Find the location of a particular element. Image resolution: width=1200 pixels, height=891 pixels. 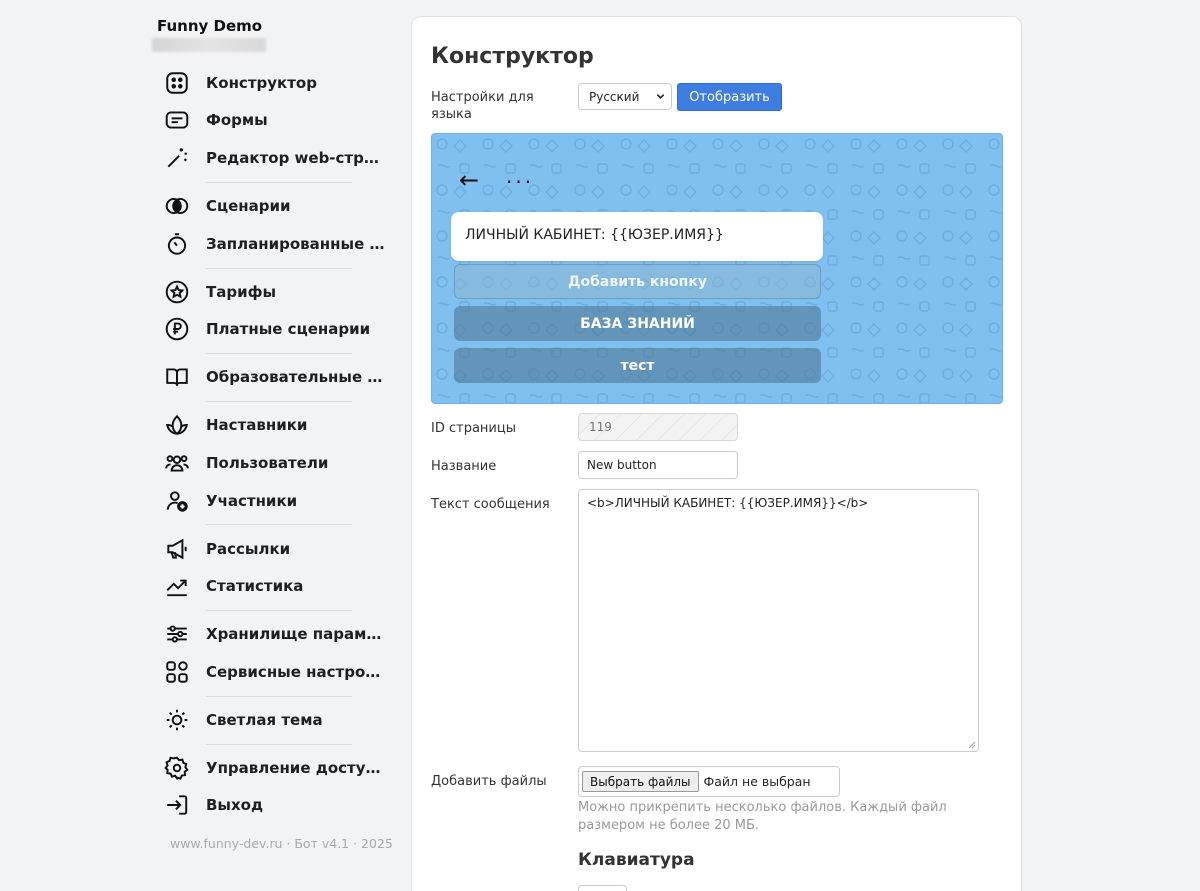

megaphone-icon is located at coordinates (177, 549).